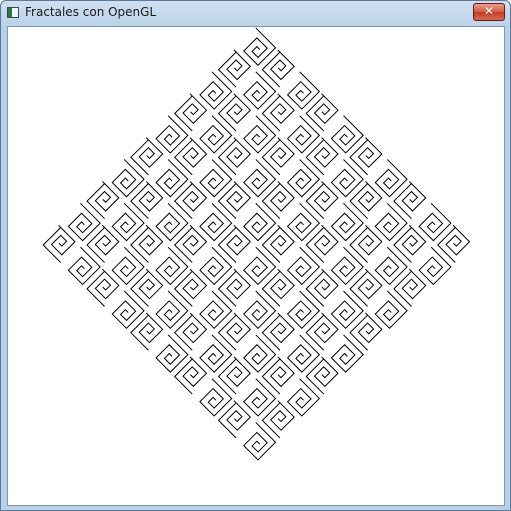  I want to click on close-button: ✕, so click(489, 12).